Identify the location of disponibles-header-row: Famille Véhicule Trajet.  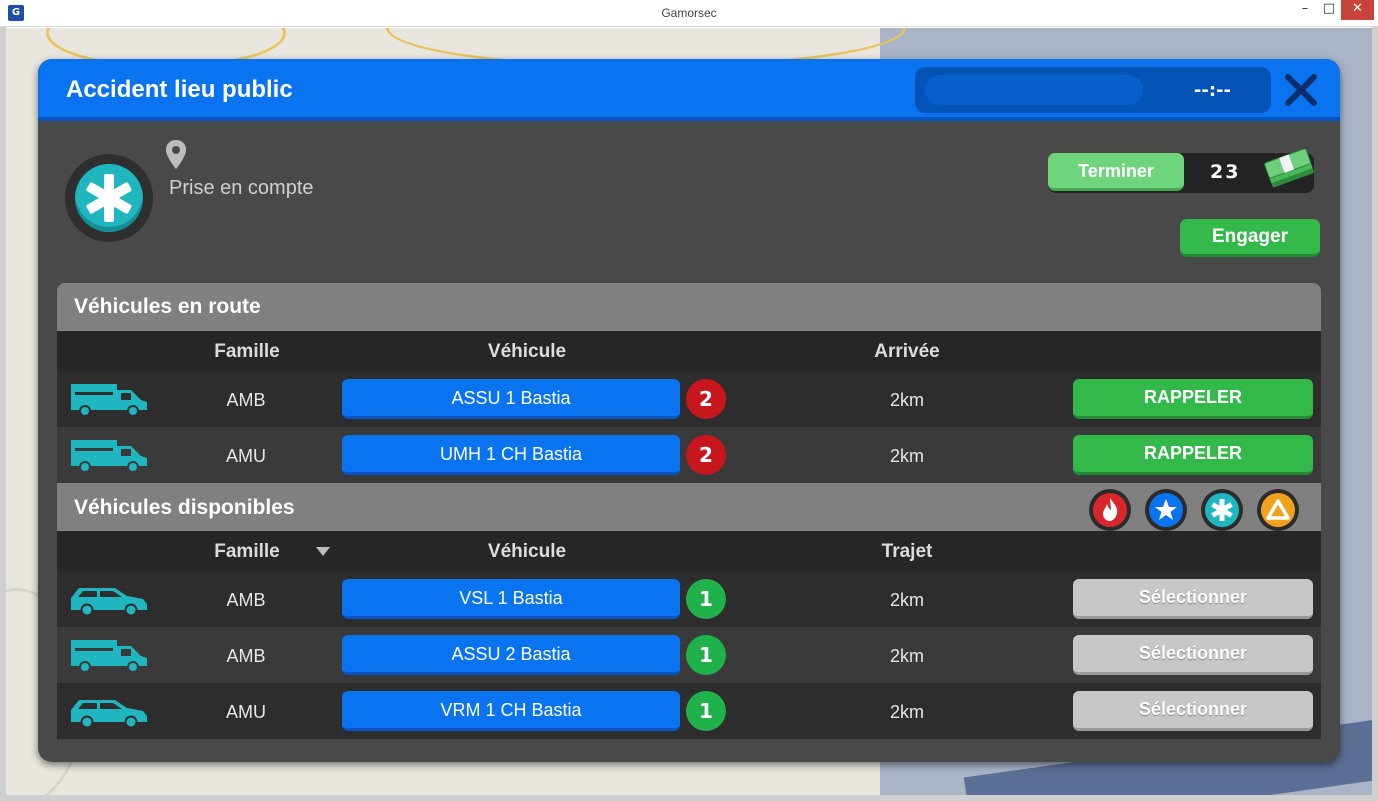
(689, 551).